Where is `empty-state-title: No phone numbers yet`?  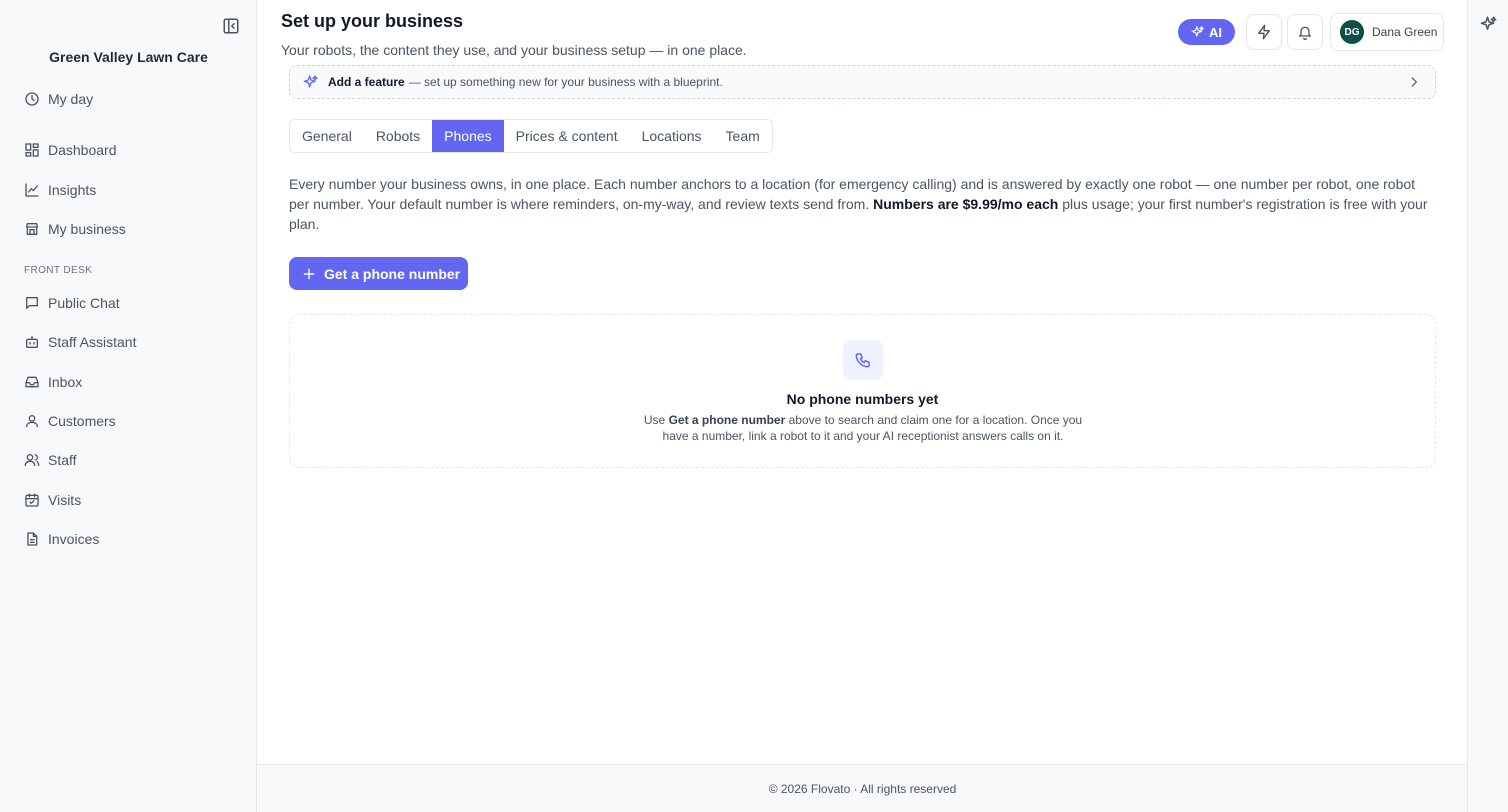 empty-state-title: No phone numbers yet is located at coordinates (862, 399).